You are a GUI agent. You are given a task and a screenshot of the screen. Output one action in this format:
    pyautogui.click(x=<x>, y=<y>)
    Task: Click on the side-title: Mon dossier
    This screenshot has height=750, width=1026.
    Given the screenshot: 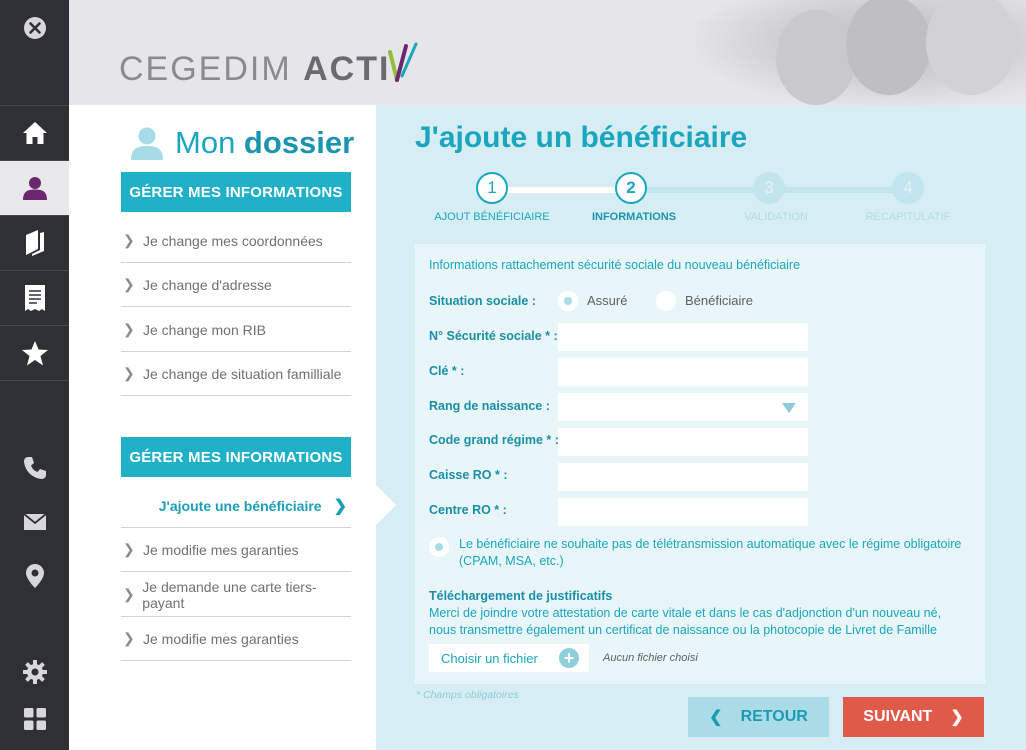 What is the action you would take?
    pyautogui.click(x=241, y=143)
    